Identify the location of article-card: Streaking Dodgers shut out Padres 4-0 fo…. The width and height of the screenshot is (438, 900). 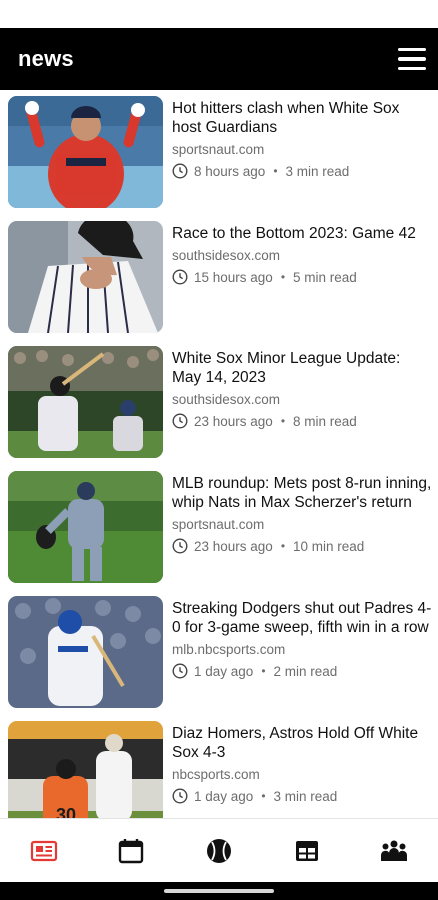
(220, 652).